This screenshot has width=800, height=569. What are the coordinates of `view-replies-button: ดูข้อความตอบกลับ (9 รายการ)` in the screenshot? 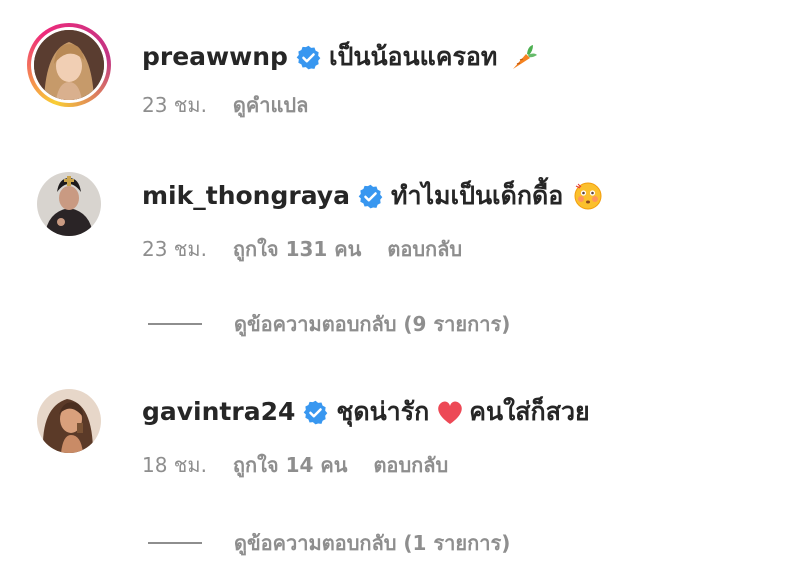 It's located at (329, 324).